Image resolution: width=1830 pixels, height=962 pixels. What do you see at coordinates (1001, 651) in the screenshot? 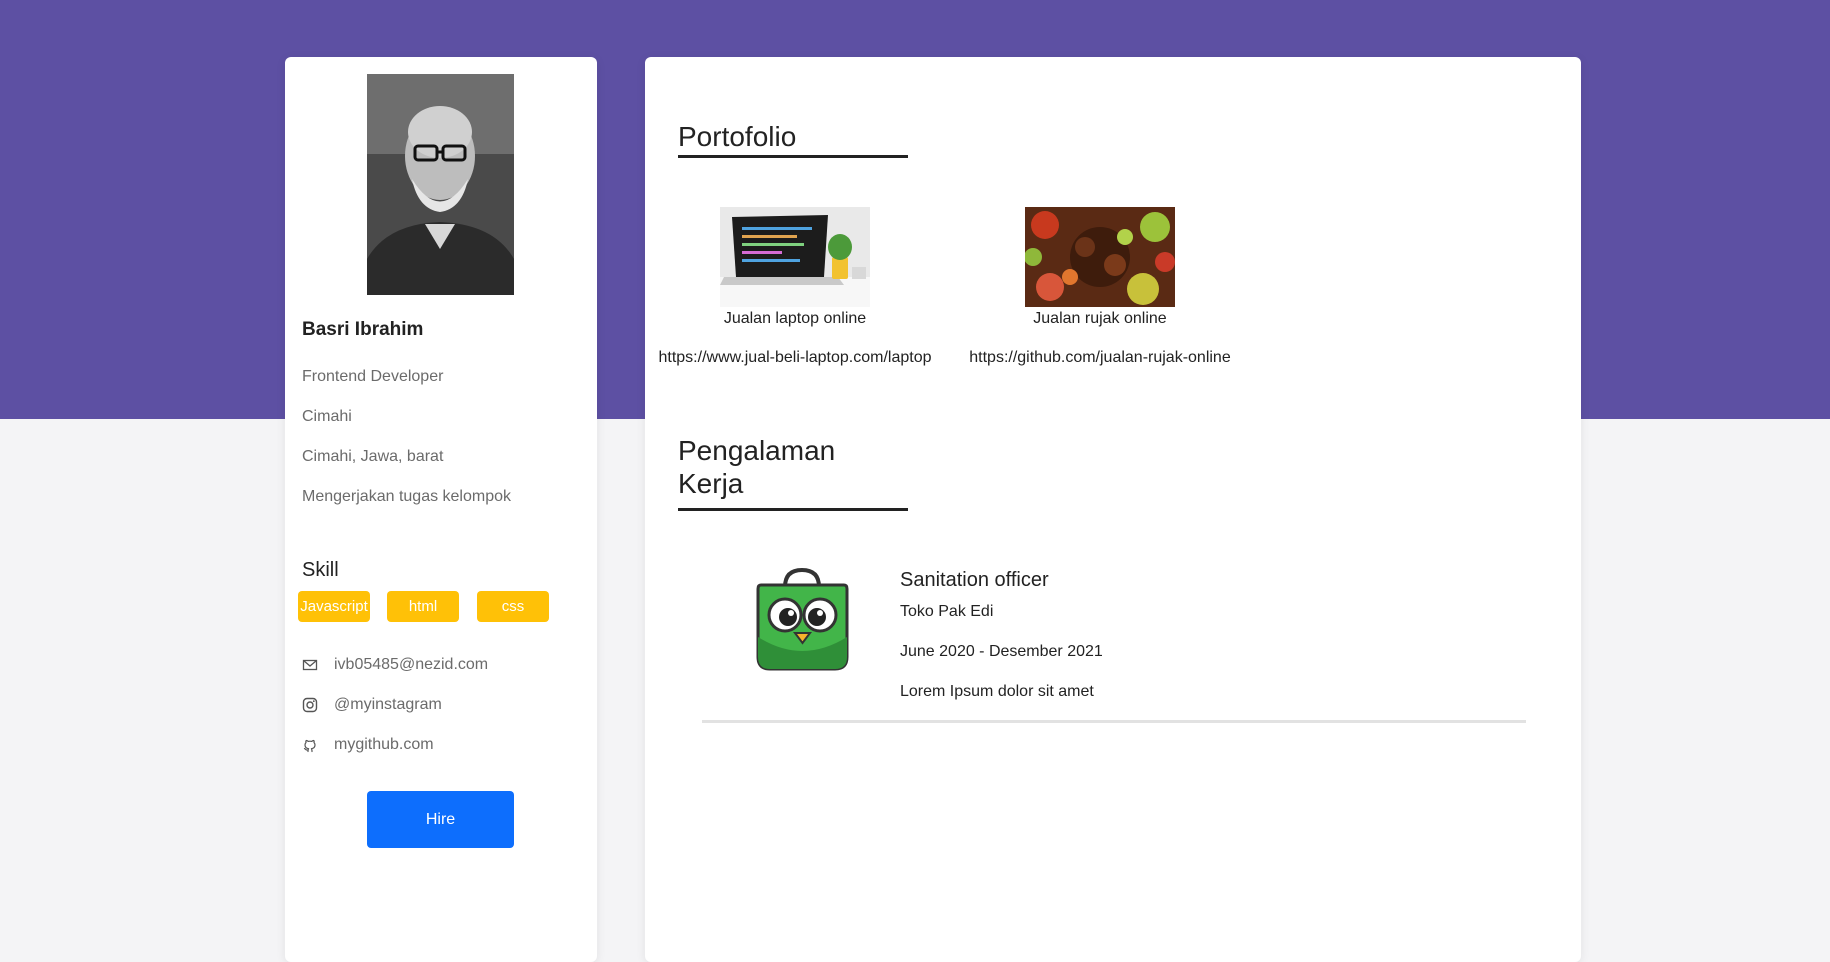
I see `job-period: June 2020 - Desember 2021` at bounding box center [1001, 651].